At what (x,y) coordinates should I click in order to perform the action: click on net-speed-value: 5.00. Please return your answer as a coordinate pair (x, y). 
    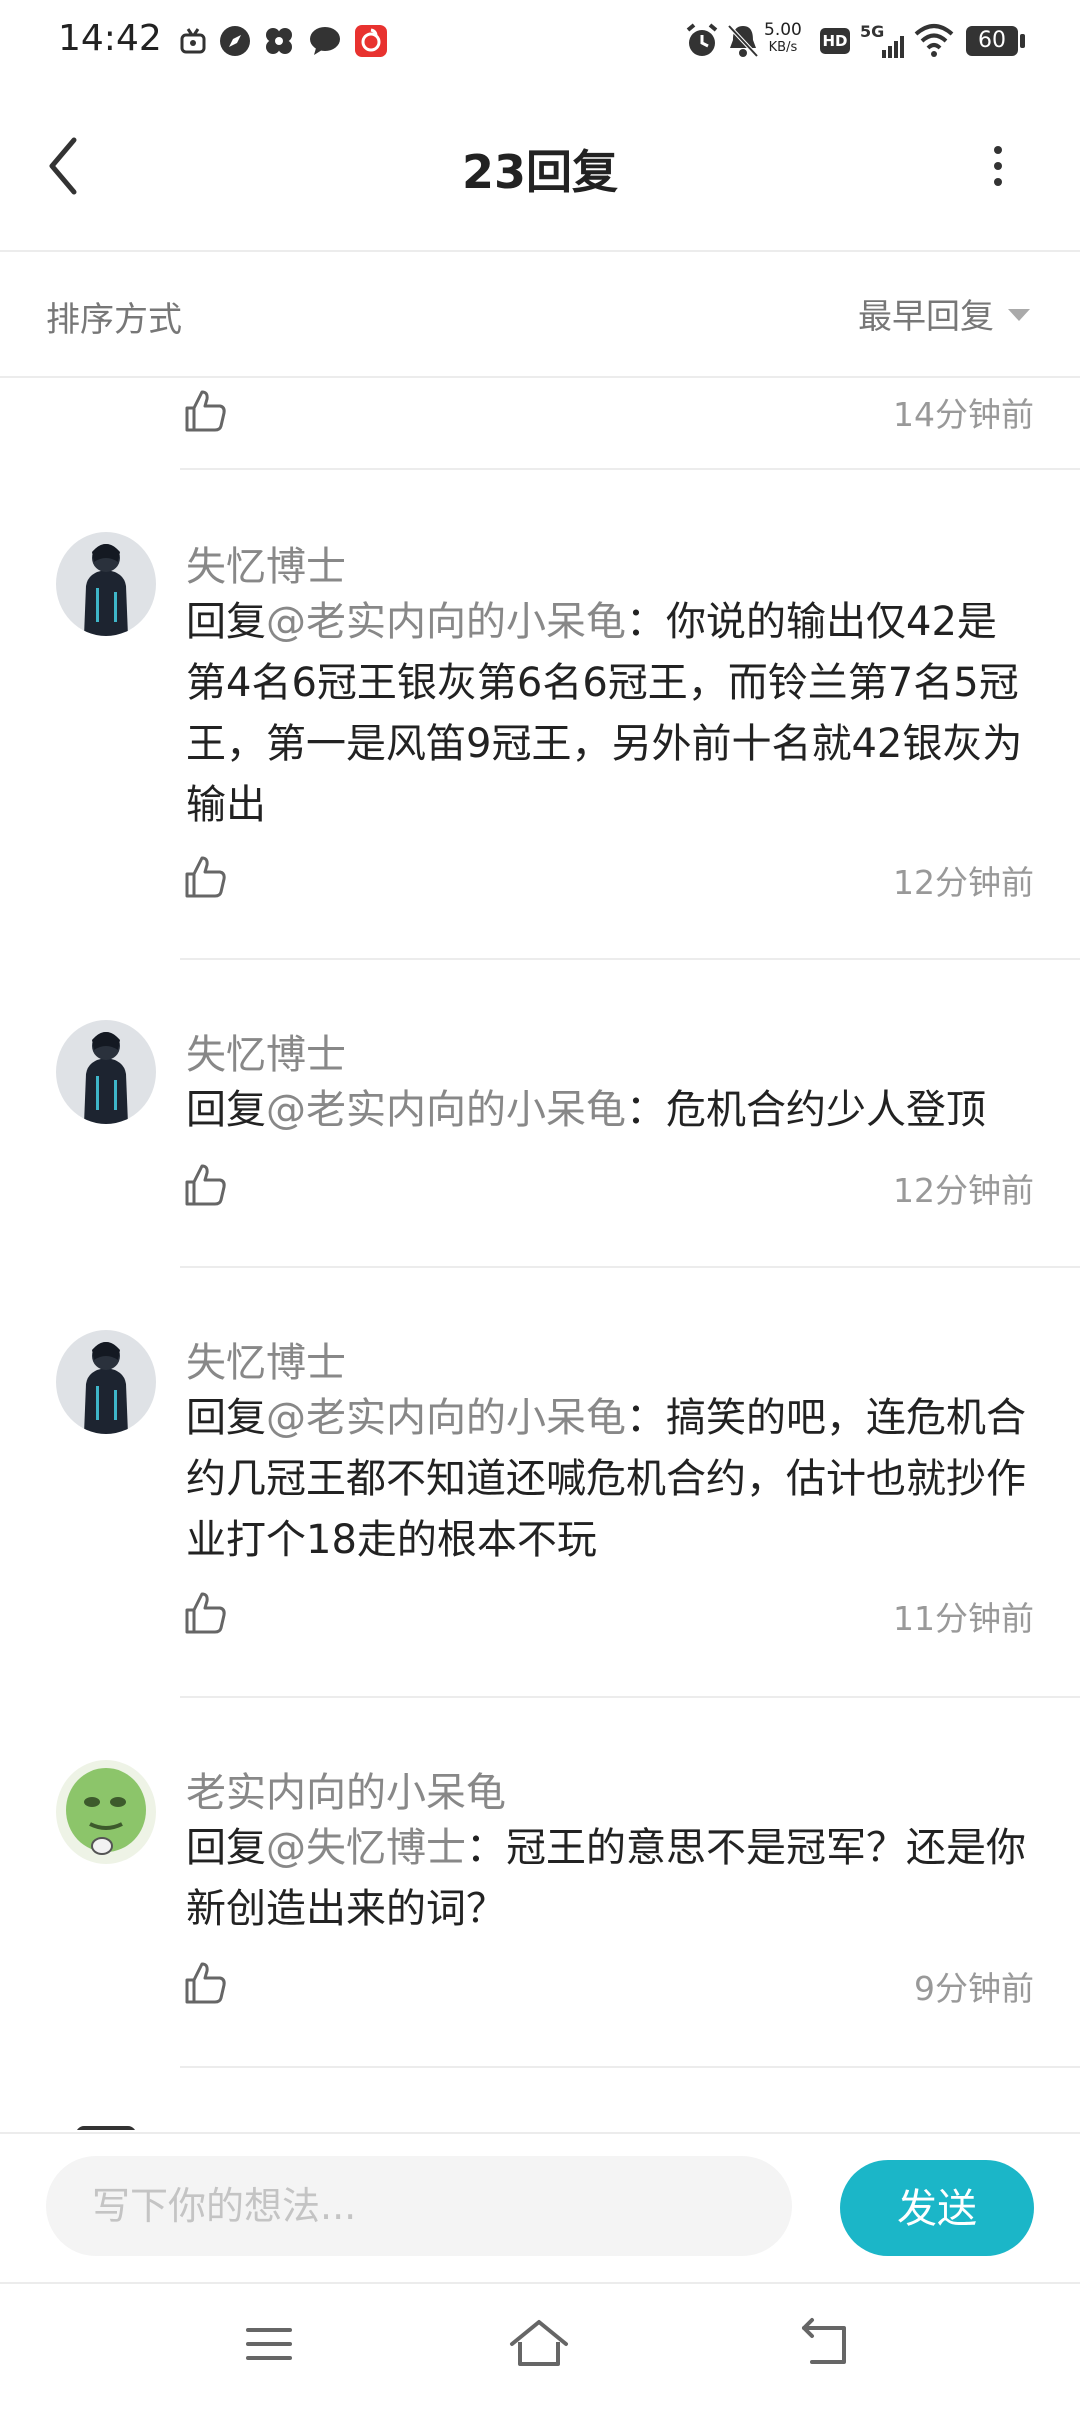
    Looking at the image, I should click on (783, 30).